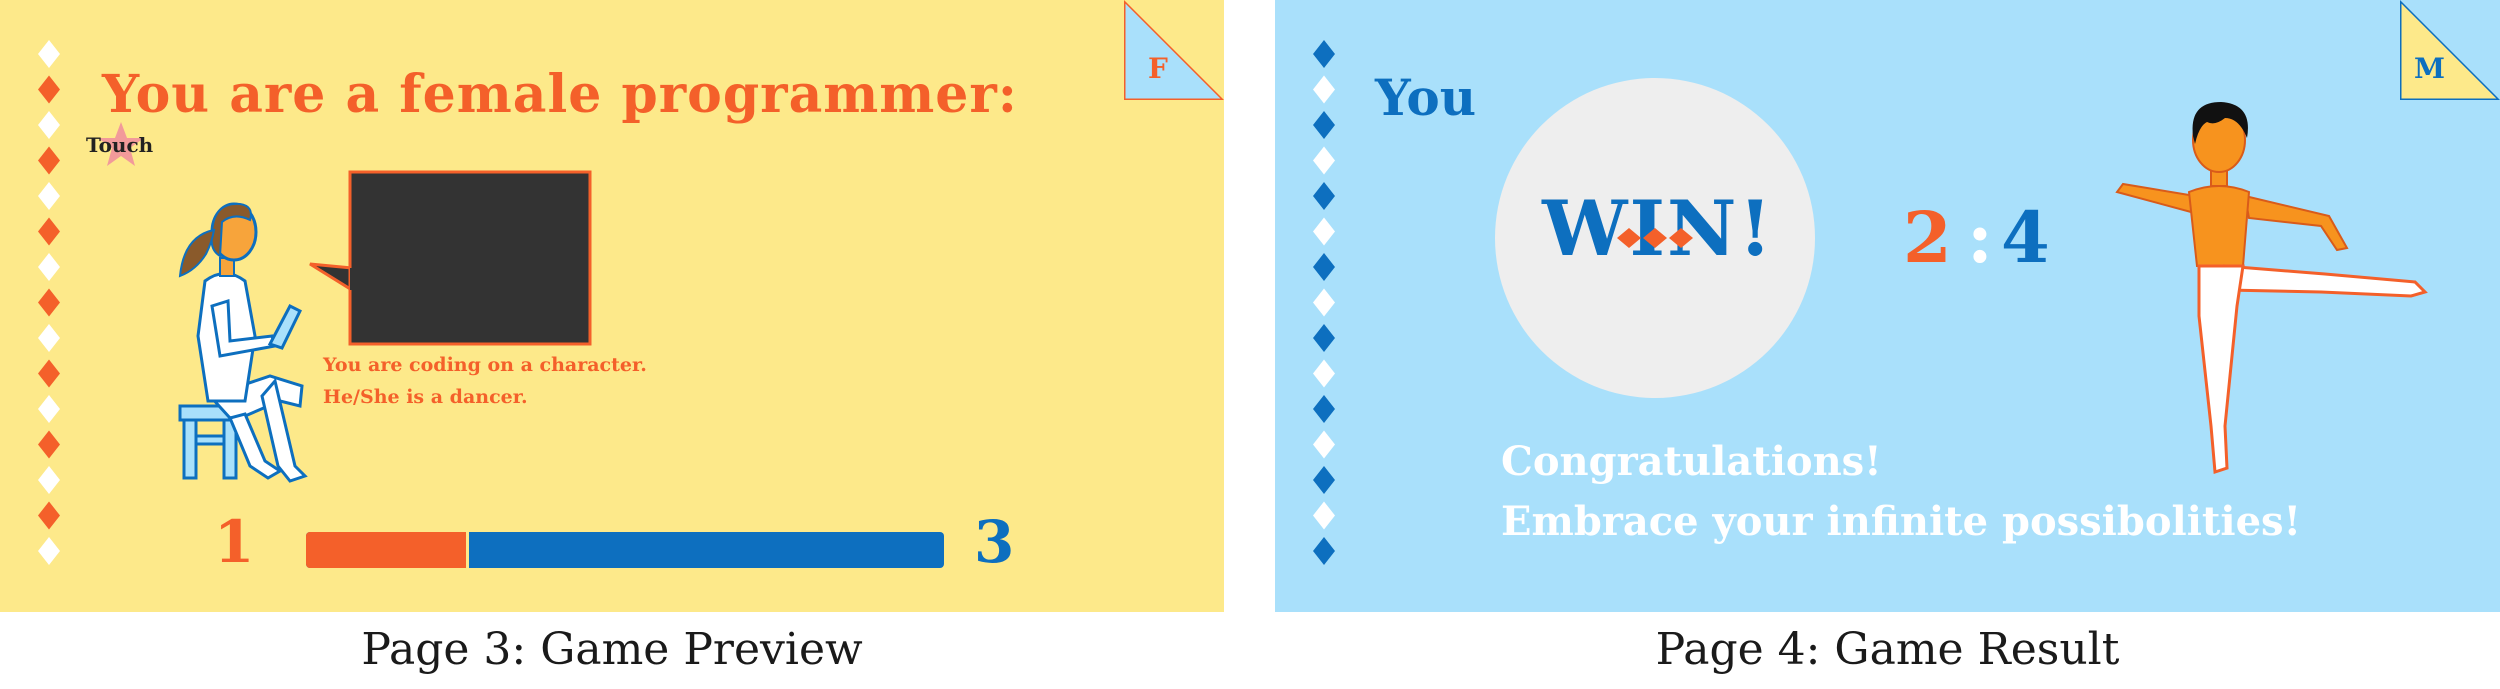 The width and height of the screenshot is (2500, 689). What do you see at coordinates (1158, 68) in the screenshot?
I see `gender-tag-letter: F` at bounding box center [1158, 68].